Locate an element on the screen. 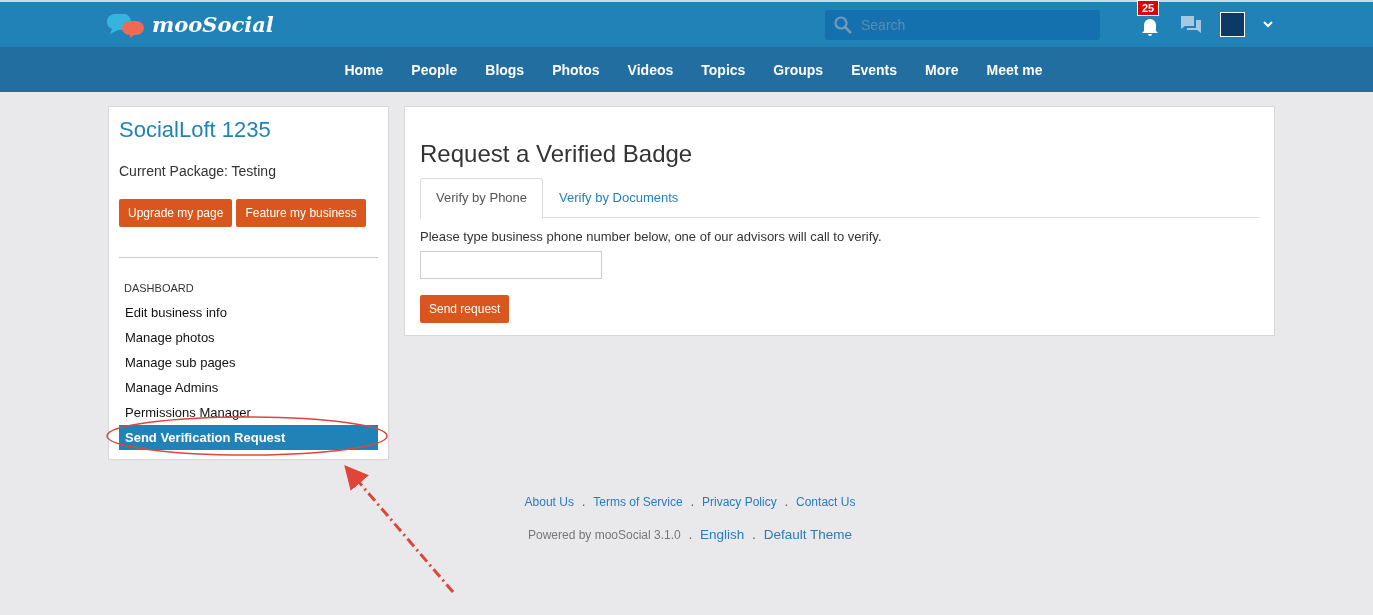  footer-link: Terms of Service is located at coordinates (638, 502).